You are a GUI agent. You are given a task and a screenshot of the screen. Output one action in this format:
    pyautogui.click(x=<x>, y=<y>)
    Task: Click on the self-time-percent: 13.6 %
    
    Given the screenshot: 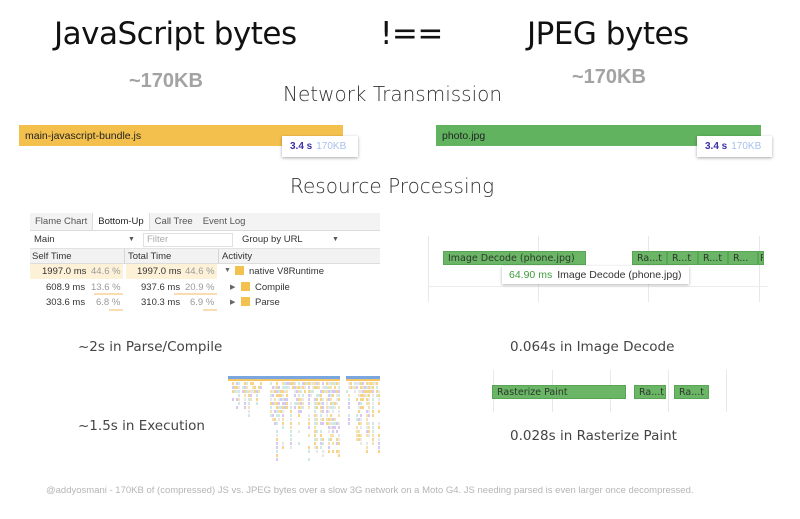 What is the action you would take?
    pyautogui.click(x=106, y=287)
    